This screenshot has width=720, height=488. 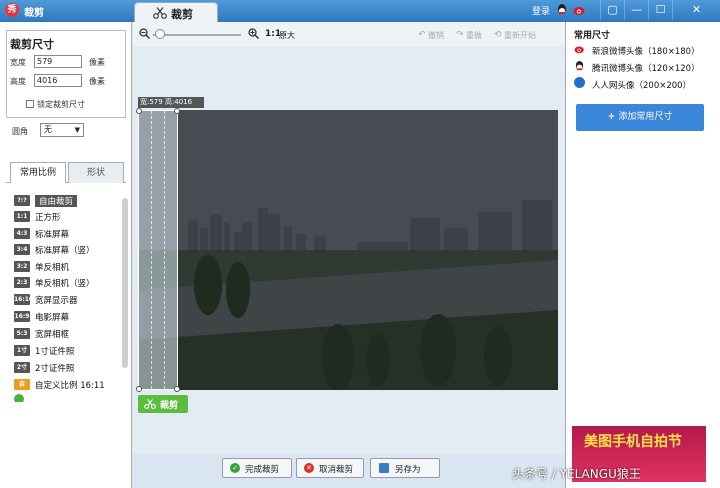 What do you see at coordinates (235, 468) in the screenshot?
I see `check-icon: ✓` at bounding box center [235, 468].